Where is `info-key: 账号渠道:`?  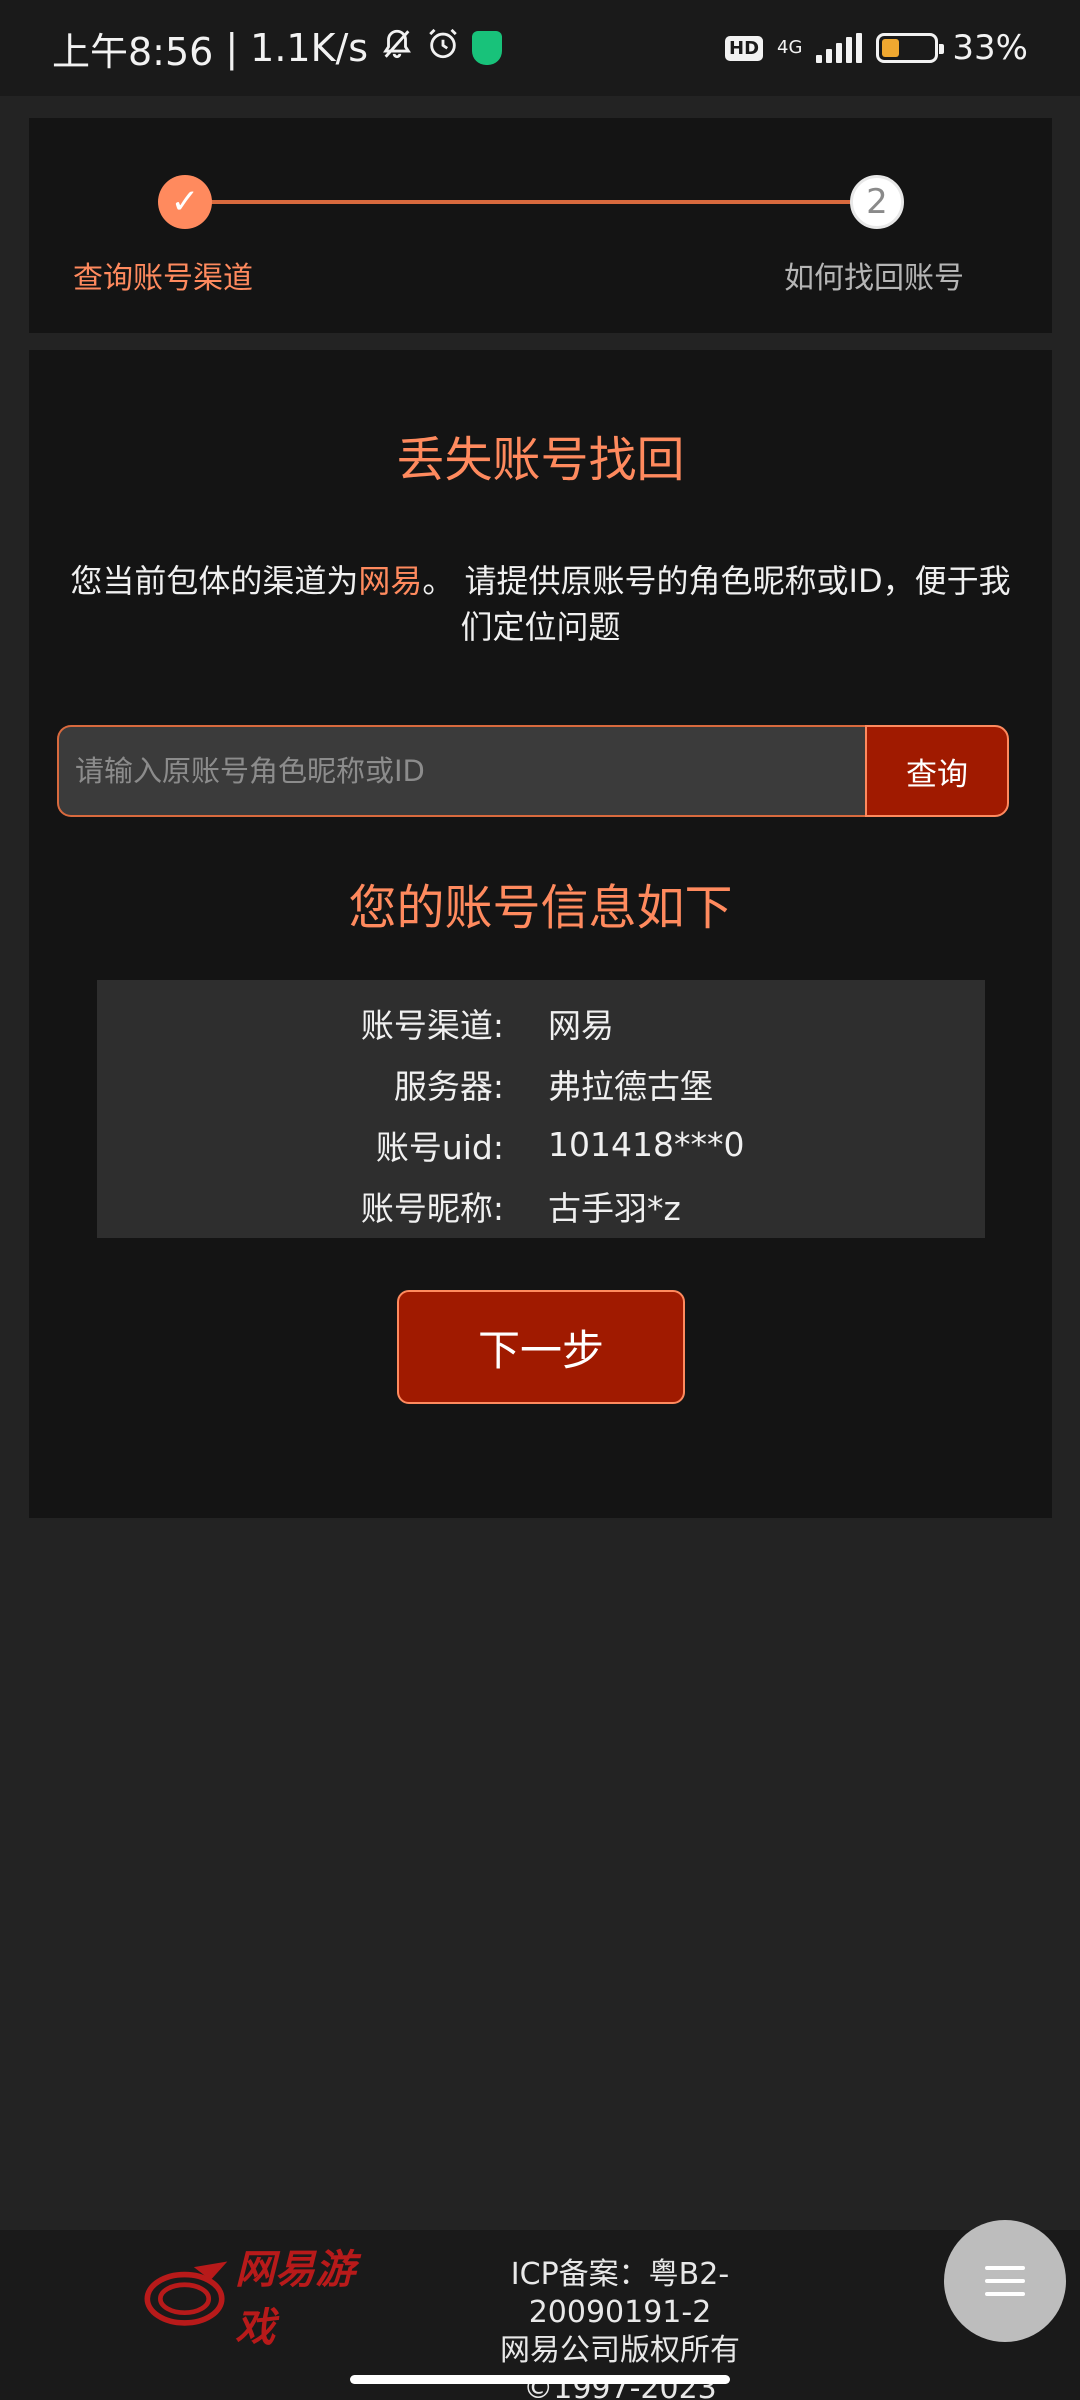 info-key: 账号渠道: is located at coordinates (432, 1025).